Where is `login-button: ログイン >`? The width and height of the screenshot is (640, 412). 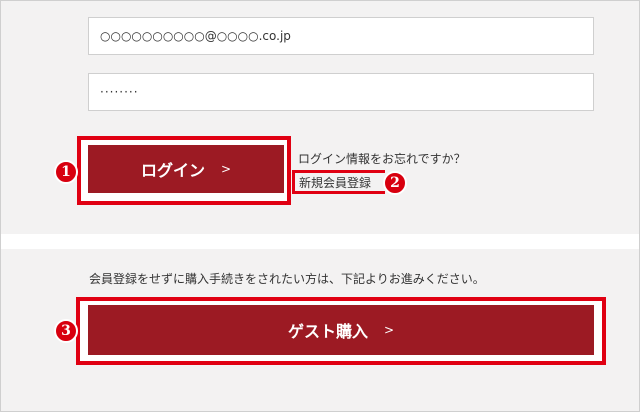
login-button: ログイン > is located at coordinates (186, 169).